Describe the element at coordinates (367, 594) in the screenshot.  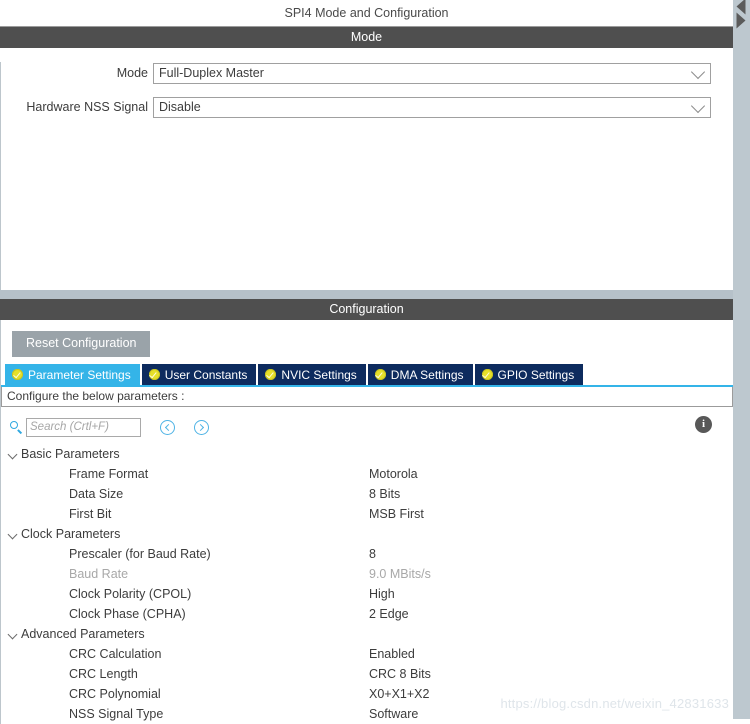
I see `tree-row-clock-polarity: Clock Polarity (CPOL) High` at that location.